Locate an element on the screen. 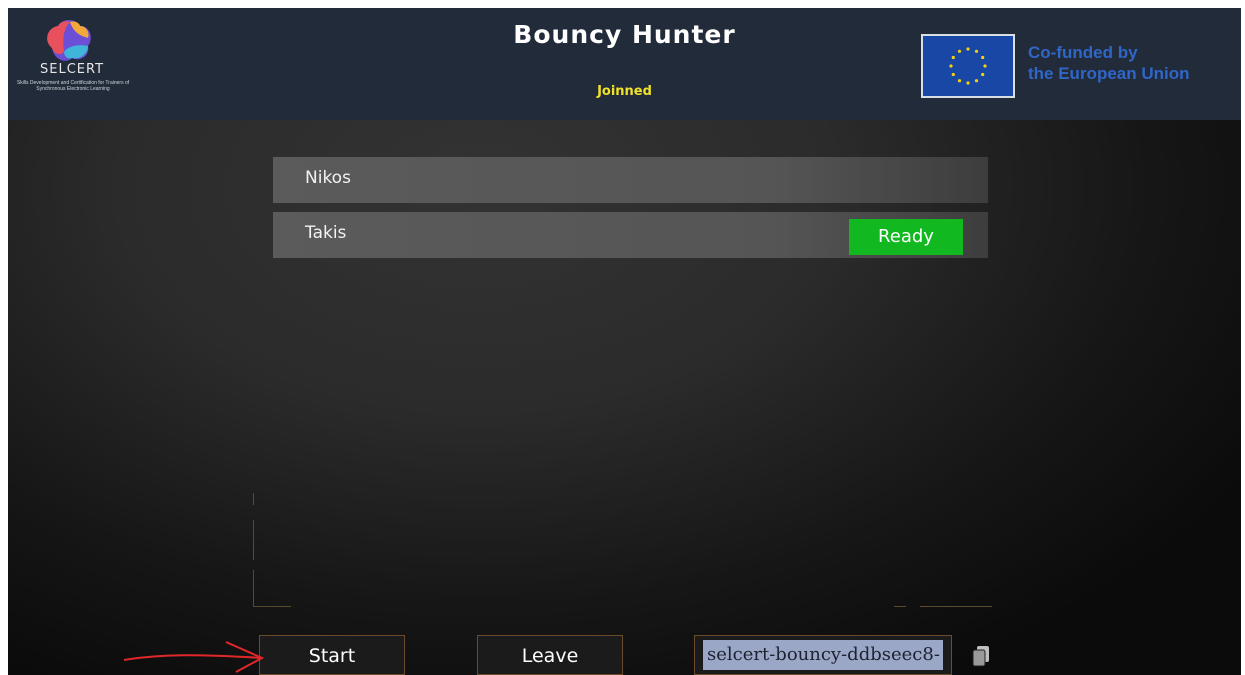 Image resolution: width=1245 pixels, height=675 pixels. eu-text-line1: Co-funded by is located at coordinates (1083, 52).